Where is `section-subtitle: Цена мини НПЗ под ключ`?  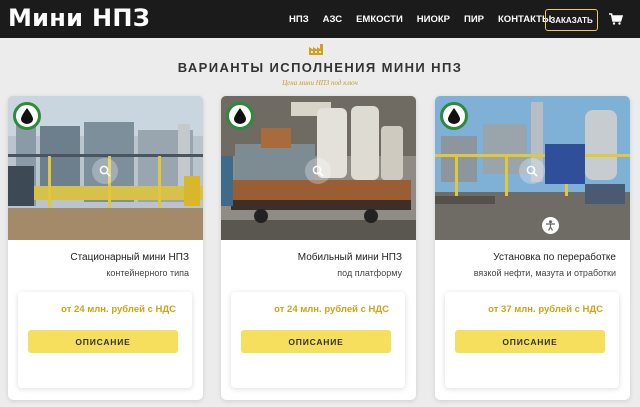 section-subtitle: Цена мини НПЗ под ключ is located at coordinates (320, 83).